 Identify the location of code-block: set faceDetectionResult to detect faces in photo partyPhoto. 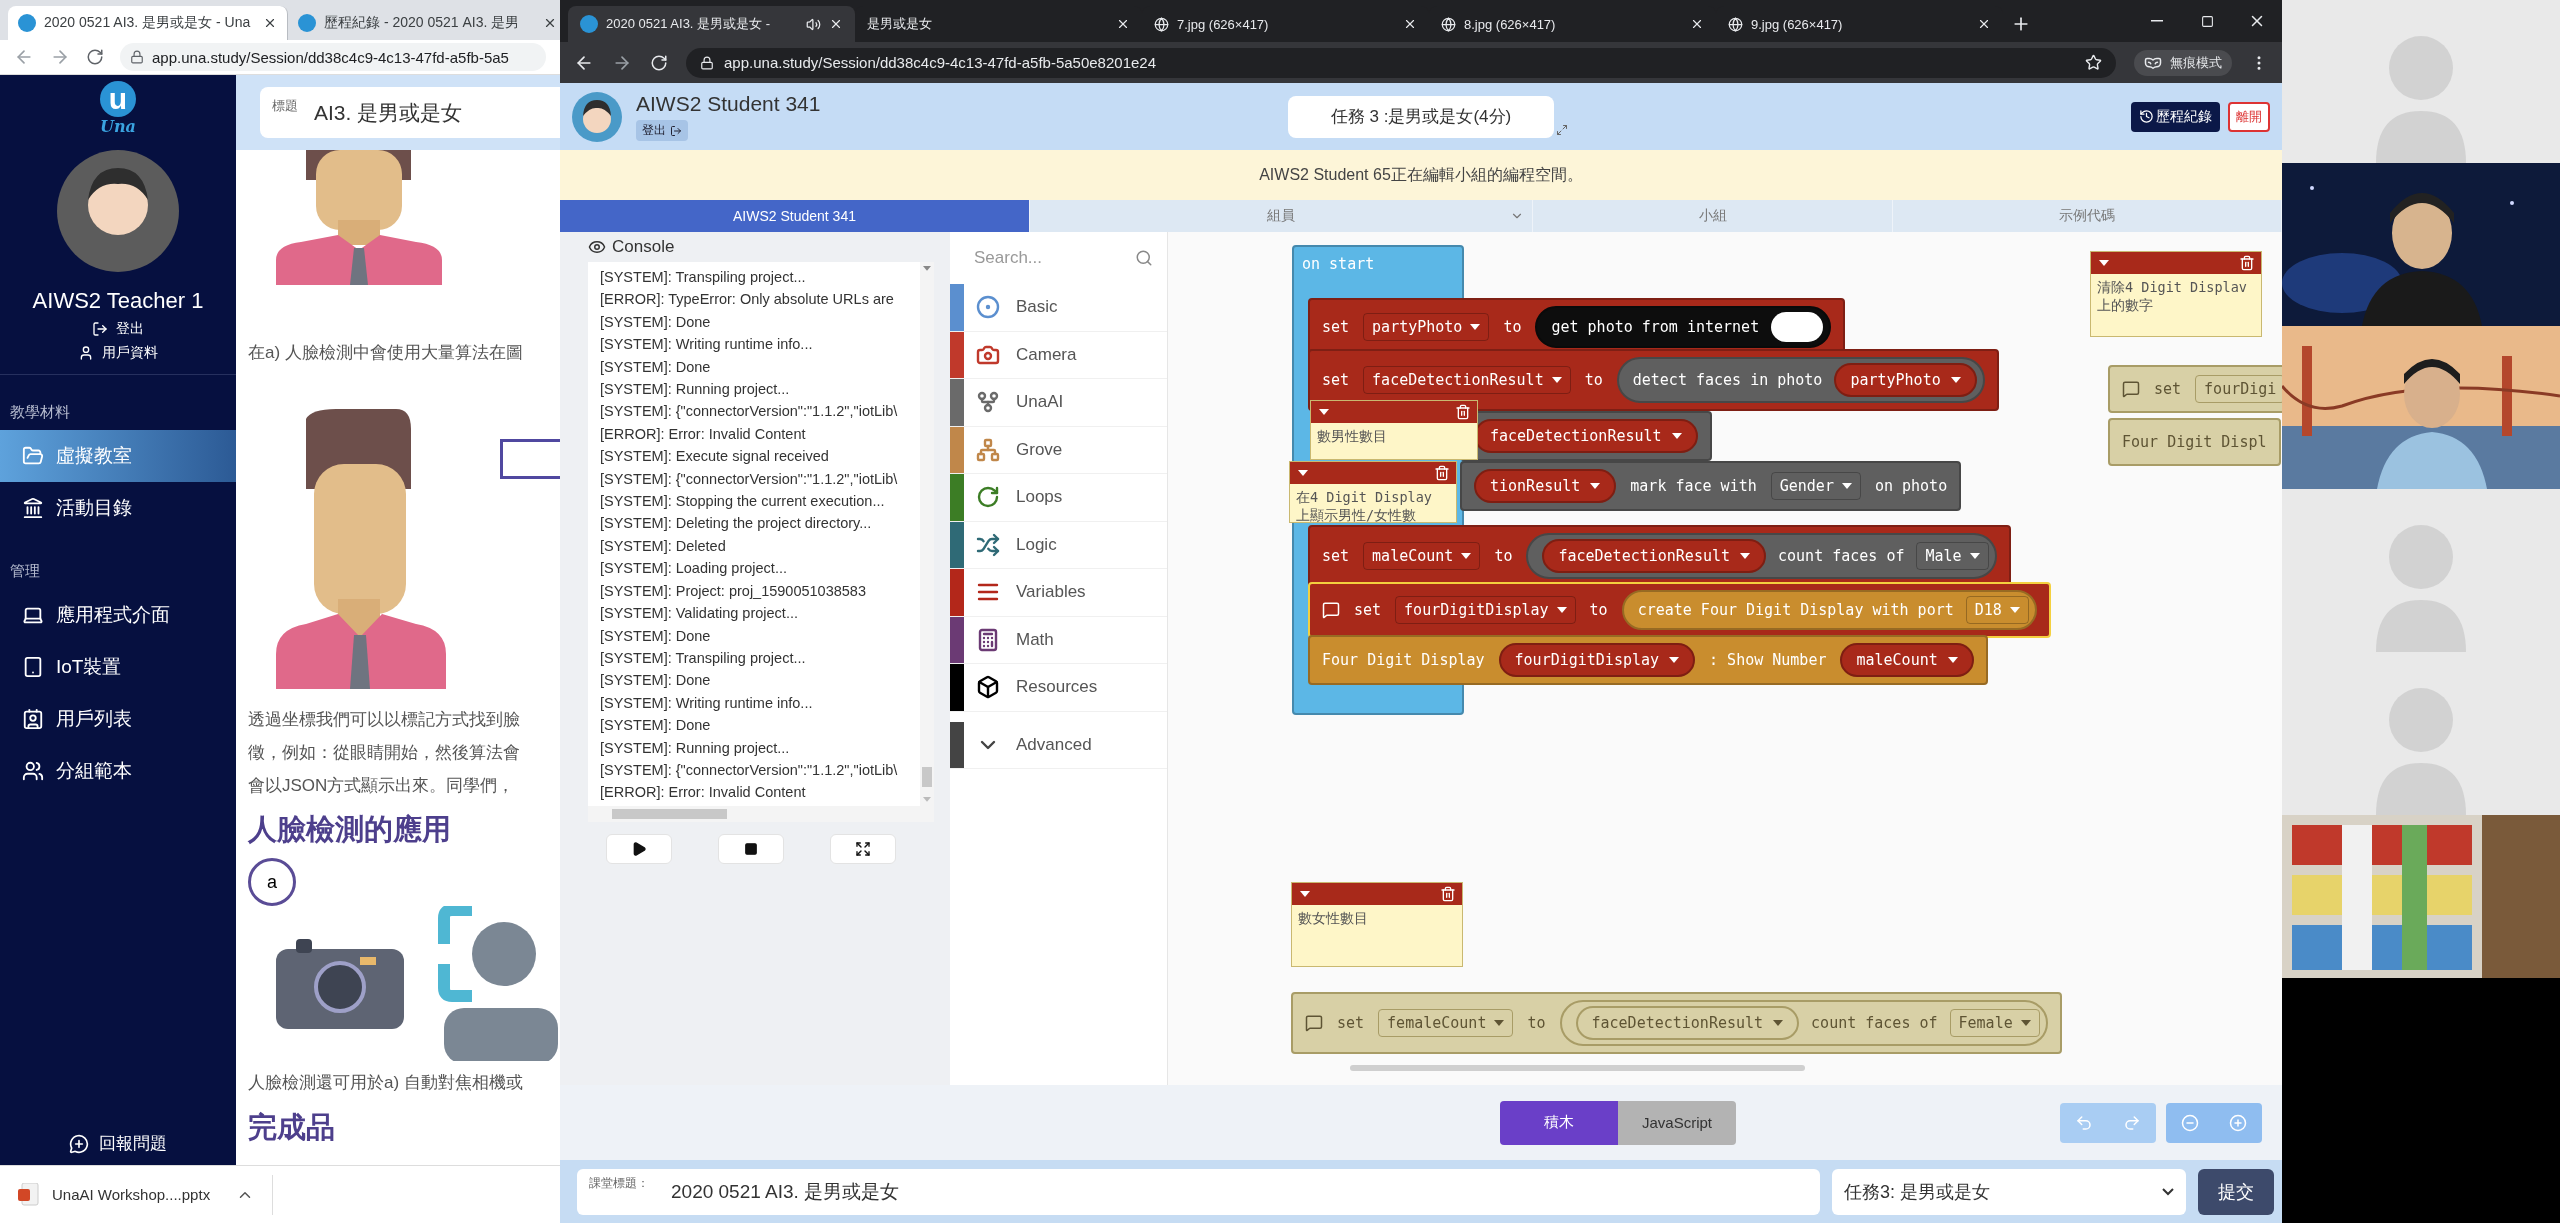
(1653, 380).